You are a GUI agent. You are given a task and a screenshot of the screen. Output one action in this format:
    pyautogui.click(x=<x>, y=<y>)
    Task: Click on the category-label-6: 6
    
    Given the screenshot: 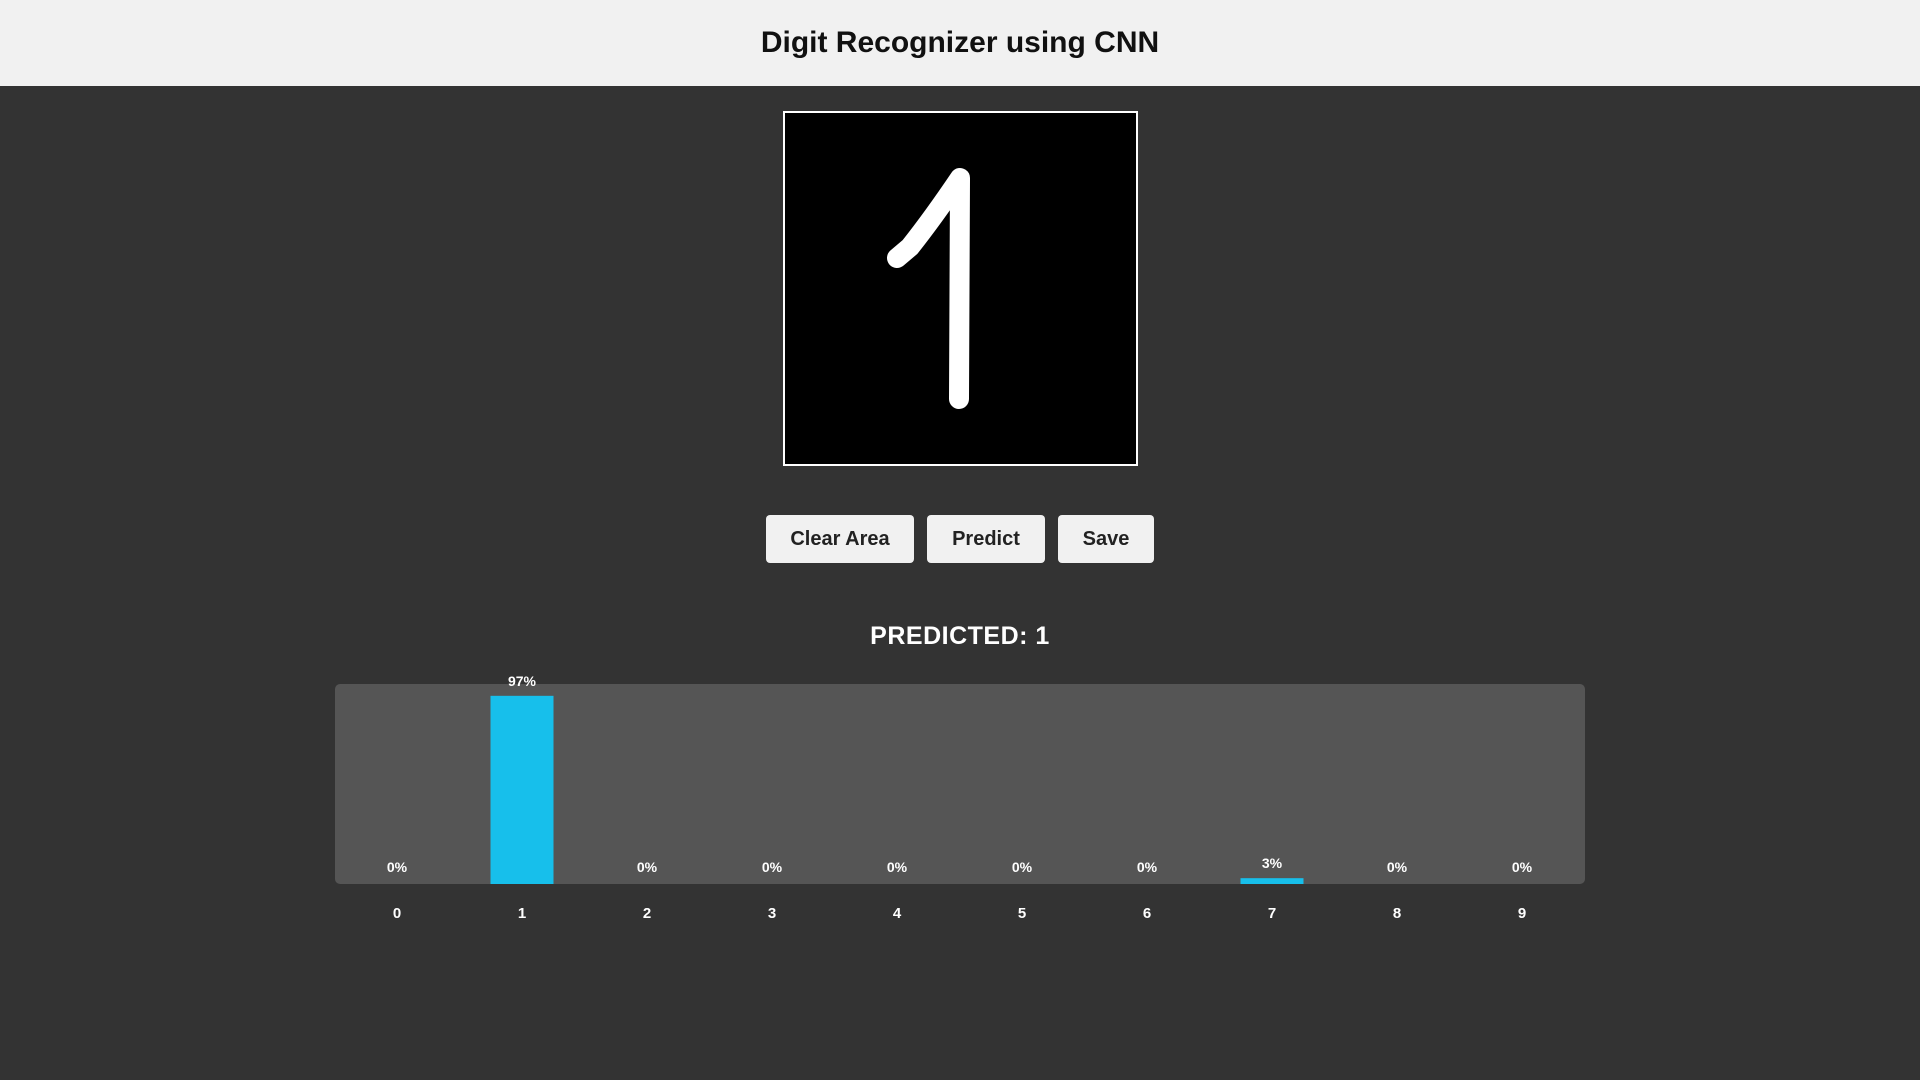 What is the action you would take?
    pyautogui.click(x=1147, y=913)
    